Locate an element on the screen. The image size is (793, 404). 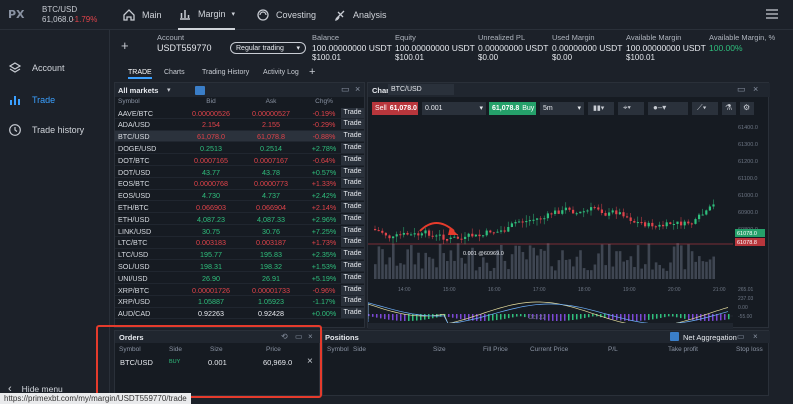
hamburger-menu-icon is located at coordinates (772, 14).